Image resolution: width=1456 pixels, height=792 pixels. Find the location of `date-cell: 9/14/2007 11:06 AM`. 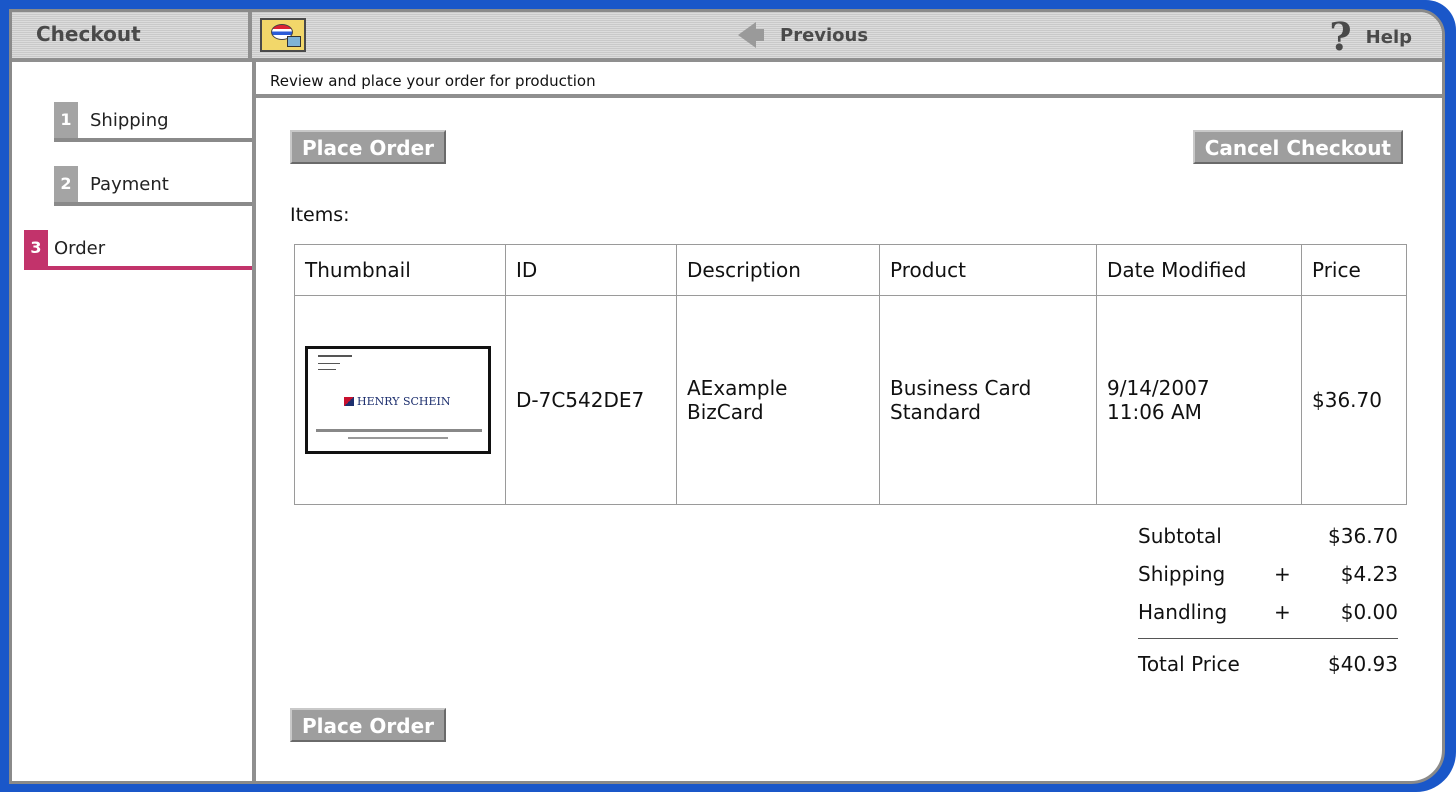

date-cell: 9/14/2007 11:06 AM is located at coordinates (1199, 400).